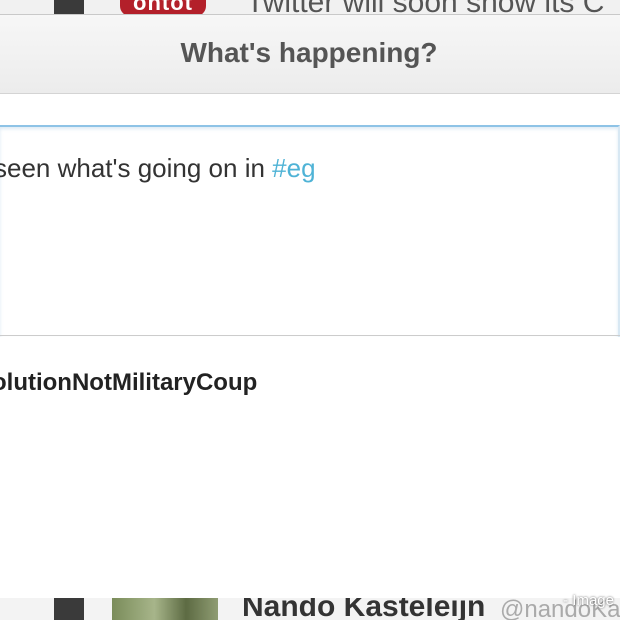 Image resolution: width=620 pixels, height=620 pixels. Describe the element at coordinates (69, 609) in the screenshot. I see `feed-avatar-strip-bottom` at that location.